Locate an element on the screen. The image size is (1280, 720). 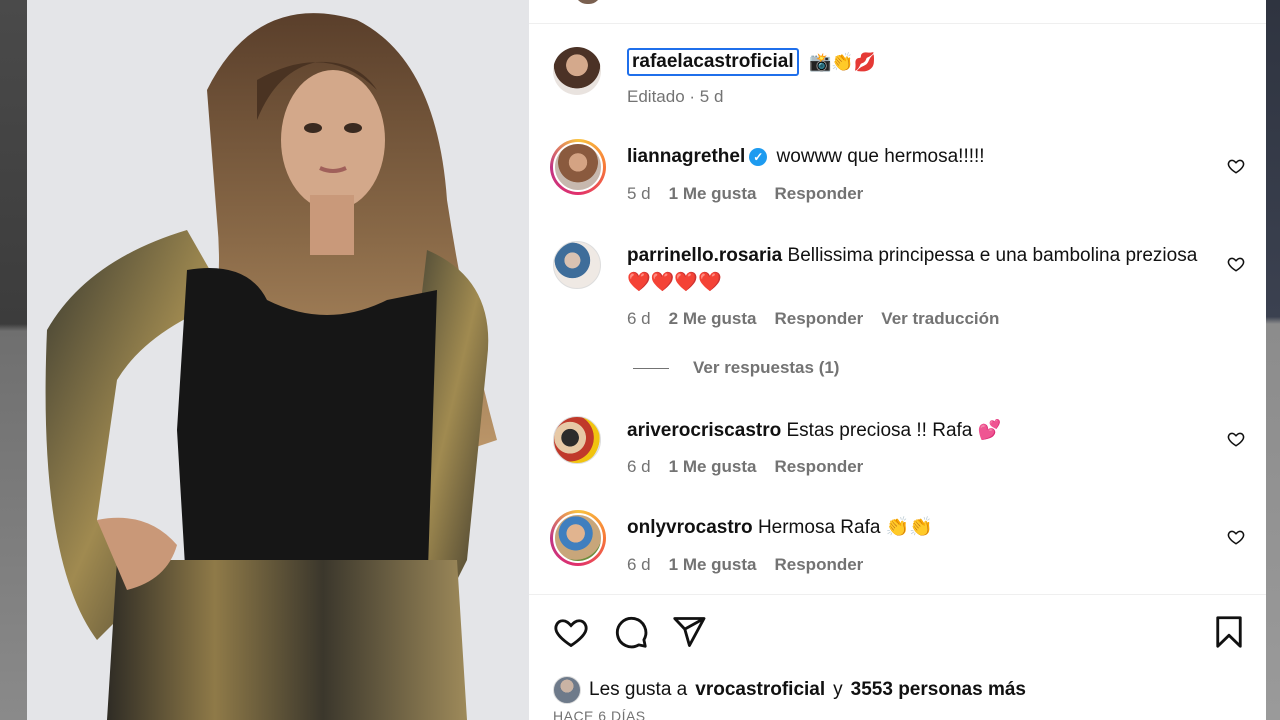
actions-divider is located at coordinates (897, 594).